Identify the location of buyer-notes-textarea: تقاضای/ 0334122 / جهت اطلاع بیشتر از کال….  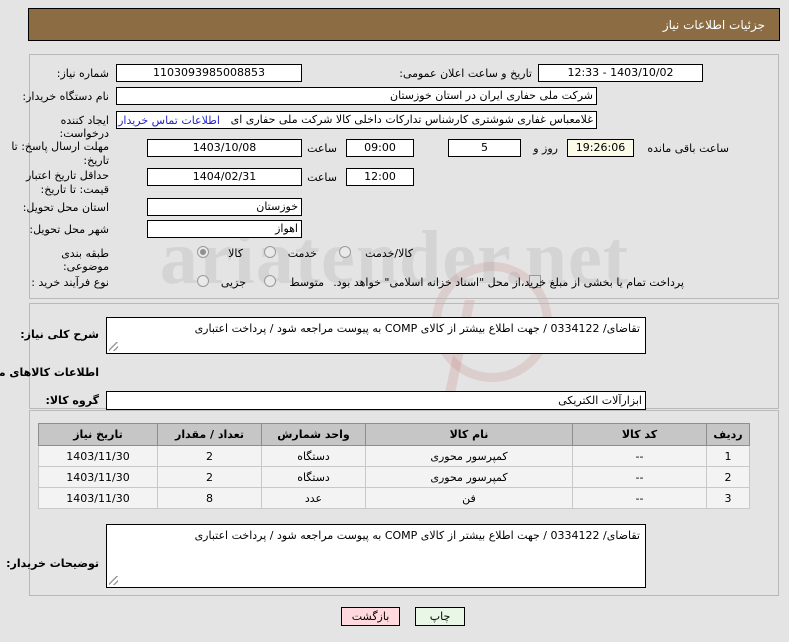
(376, 556).